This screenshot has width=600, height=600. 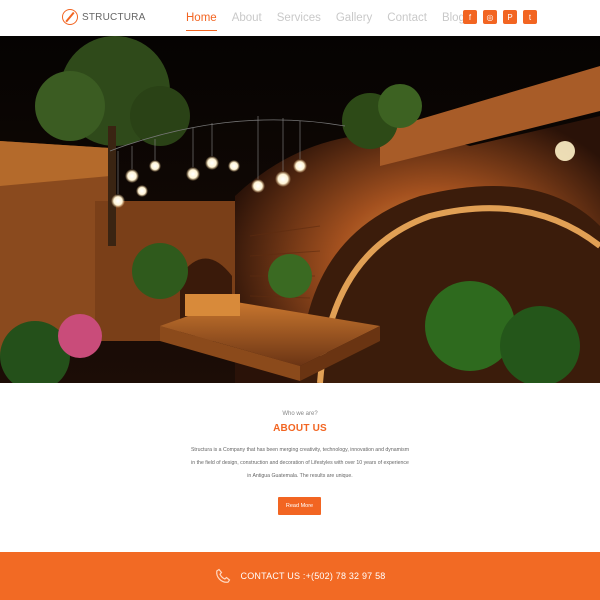 I want to click on nav-item-about: About, so click(x=247, y=18).